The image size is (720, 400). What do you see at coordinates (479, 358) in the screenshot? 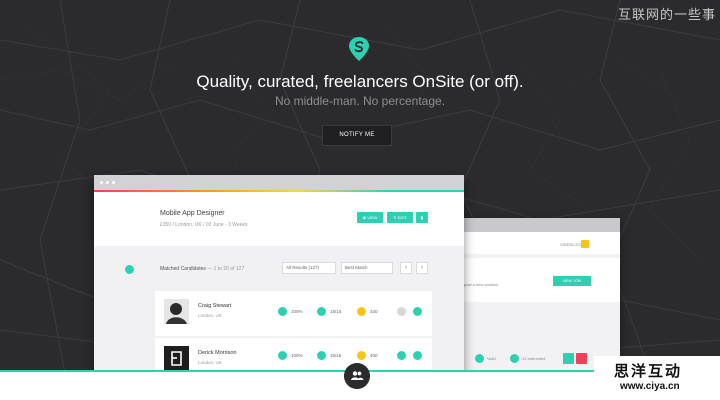
I see `valid-icon` at bounding box center [479, 358].